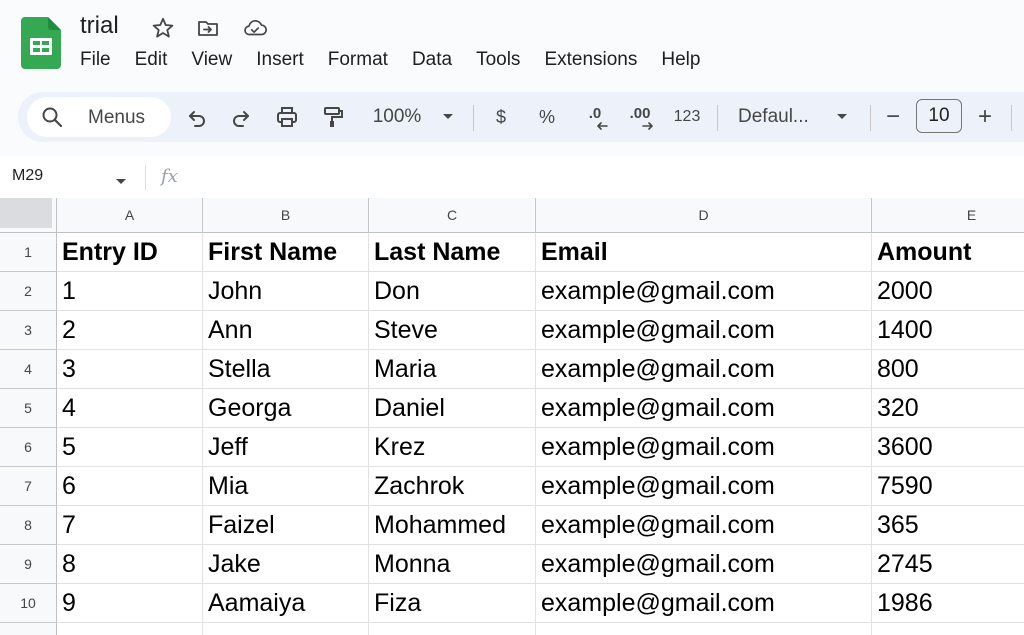 The height and width of the screenshot is (635, 1024). I want to click on redo-icon, so click(241, 117).